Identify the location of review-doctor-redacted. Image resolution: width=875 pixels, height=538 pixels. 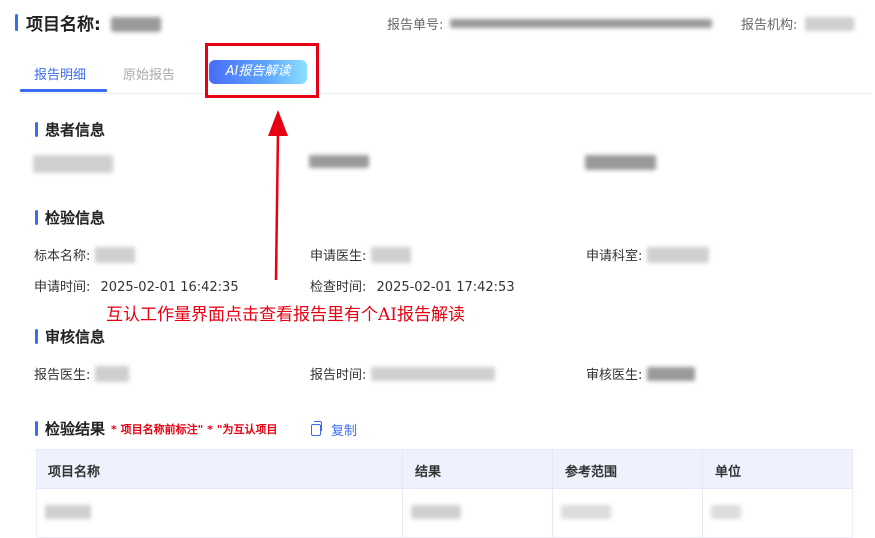
(670, 374).